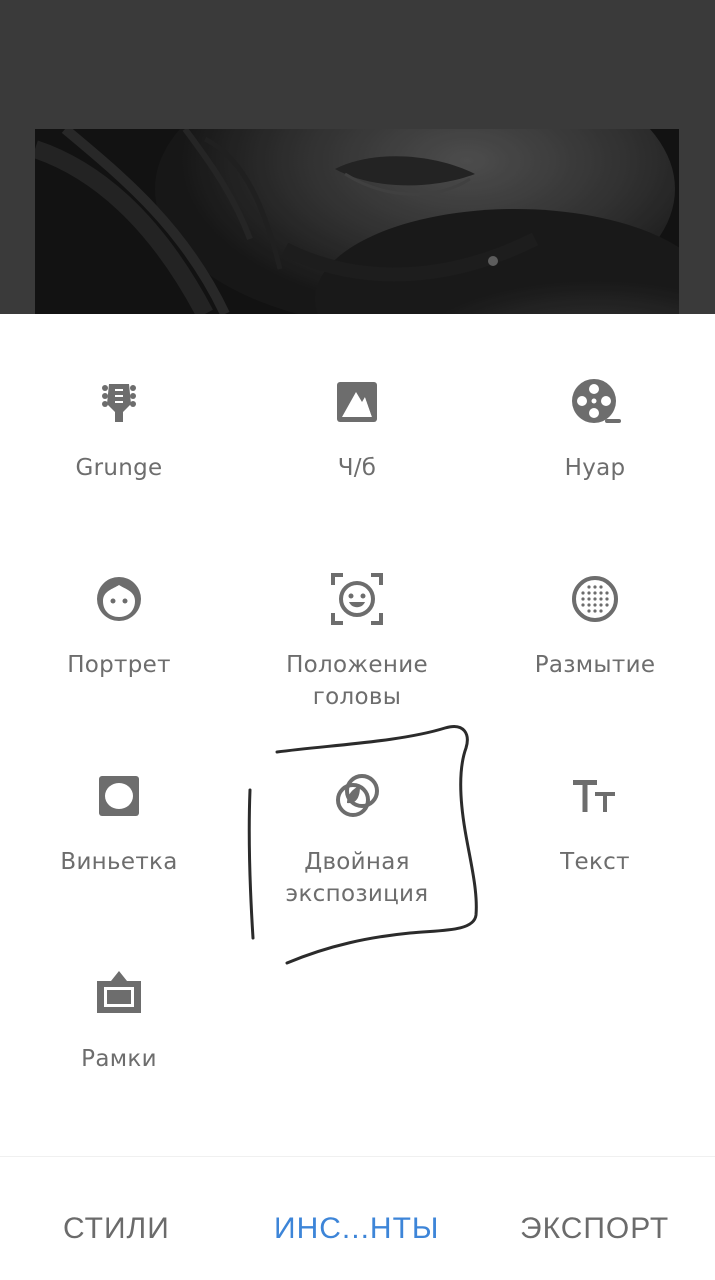 This screenshot has height=1280, width=715. Describe the element at coordinates (595, 665) in the screenshot. I see `tool-label: Размытие` at that location.